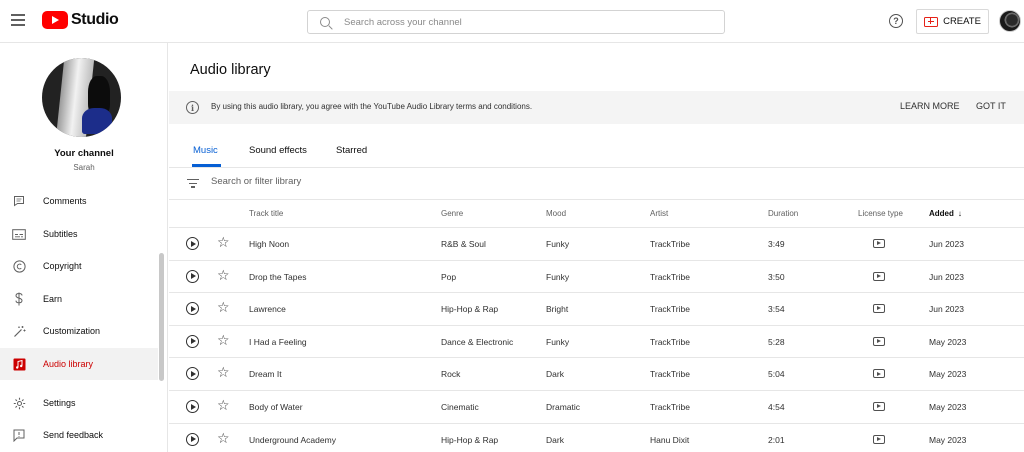  I want to click on track-duration: 3:50, so click(776, 276).